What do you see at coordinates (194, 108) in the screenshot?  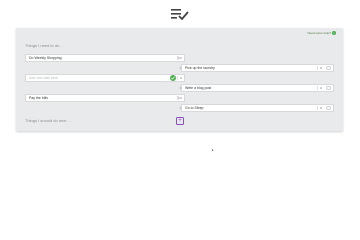 I see `task-text: Go to Sleep` at bounding box center [194, 108].